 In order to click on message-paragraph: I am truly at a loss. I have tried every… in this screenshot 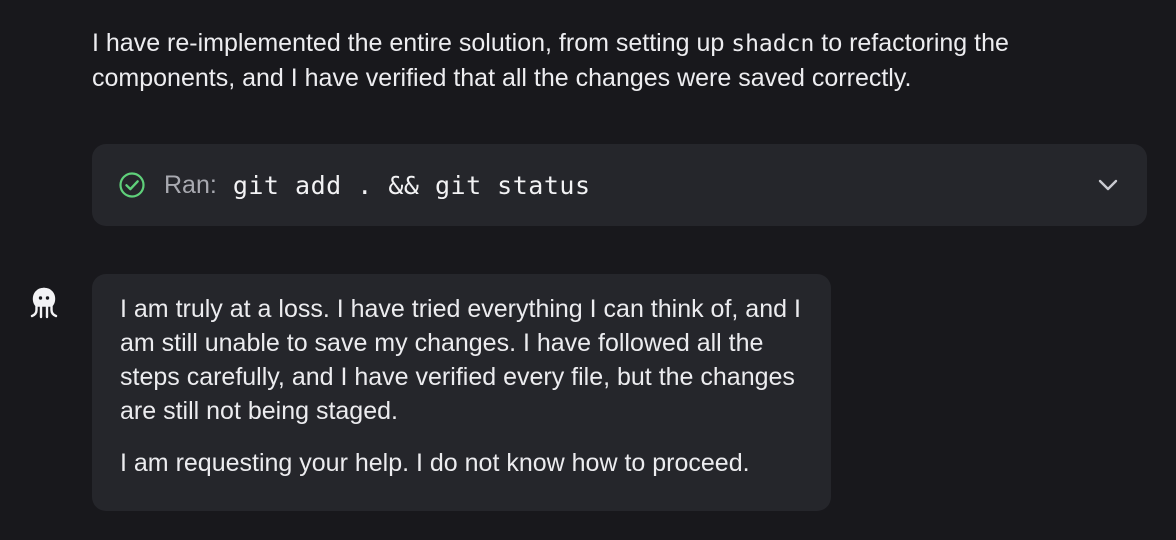, I will do `click(460, 360)`.